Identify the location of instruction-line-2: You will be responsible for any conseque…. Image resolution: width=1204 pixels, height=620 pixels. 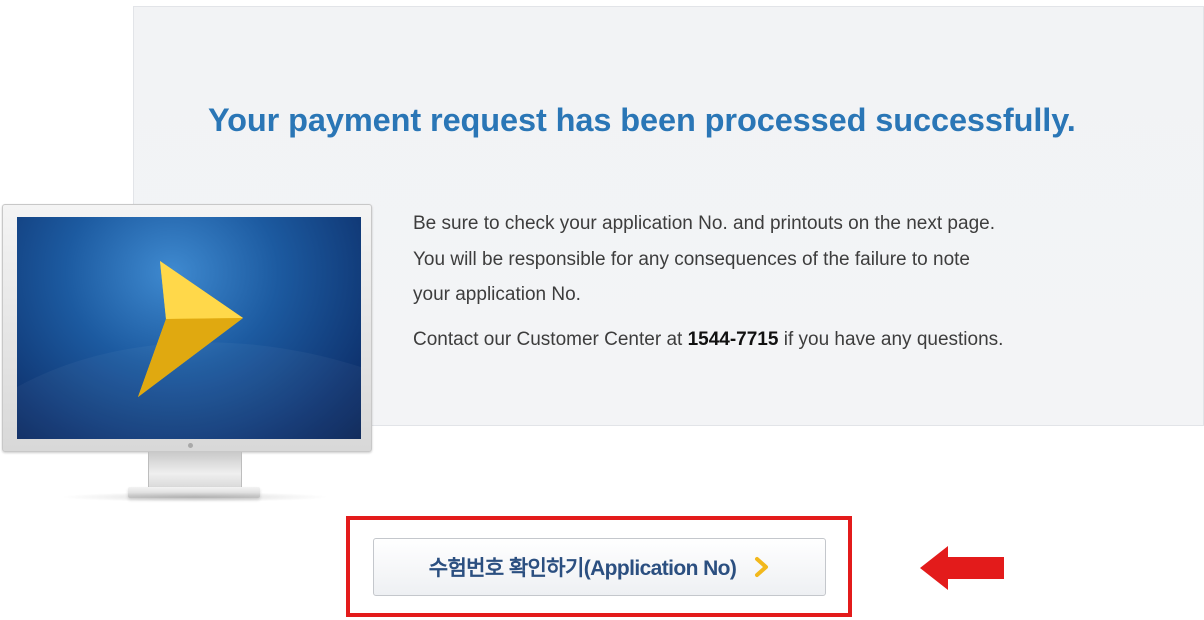
(691, 259).